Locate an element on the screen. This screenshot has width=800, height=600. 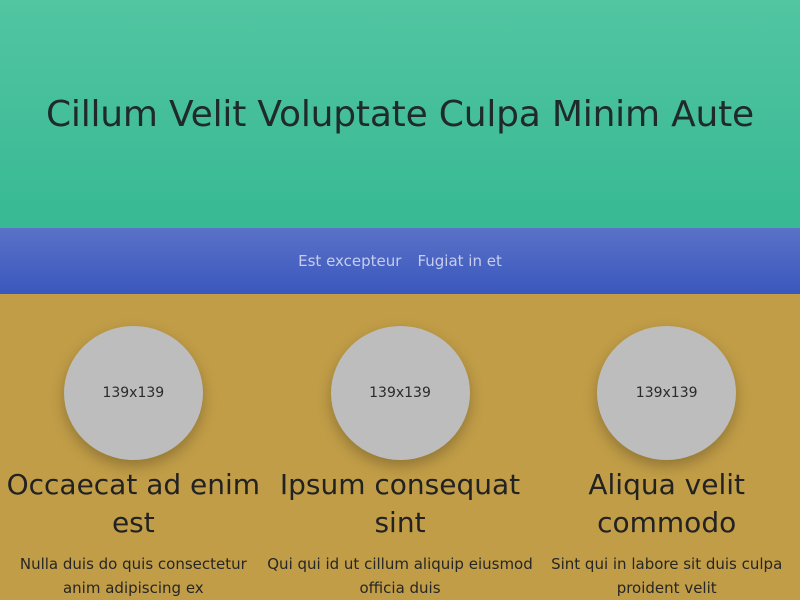
feature-title: Ipsum consequat sint is located at coordinates (400, 503).